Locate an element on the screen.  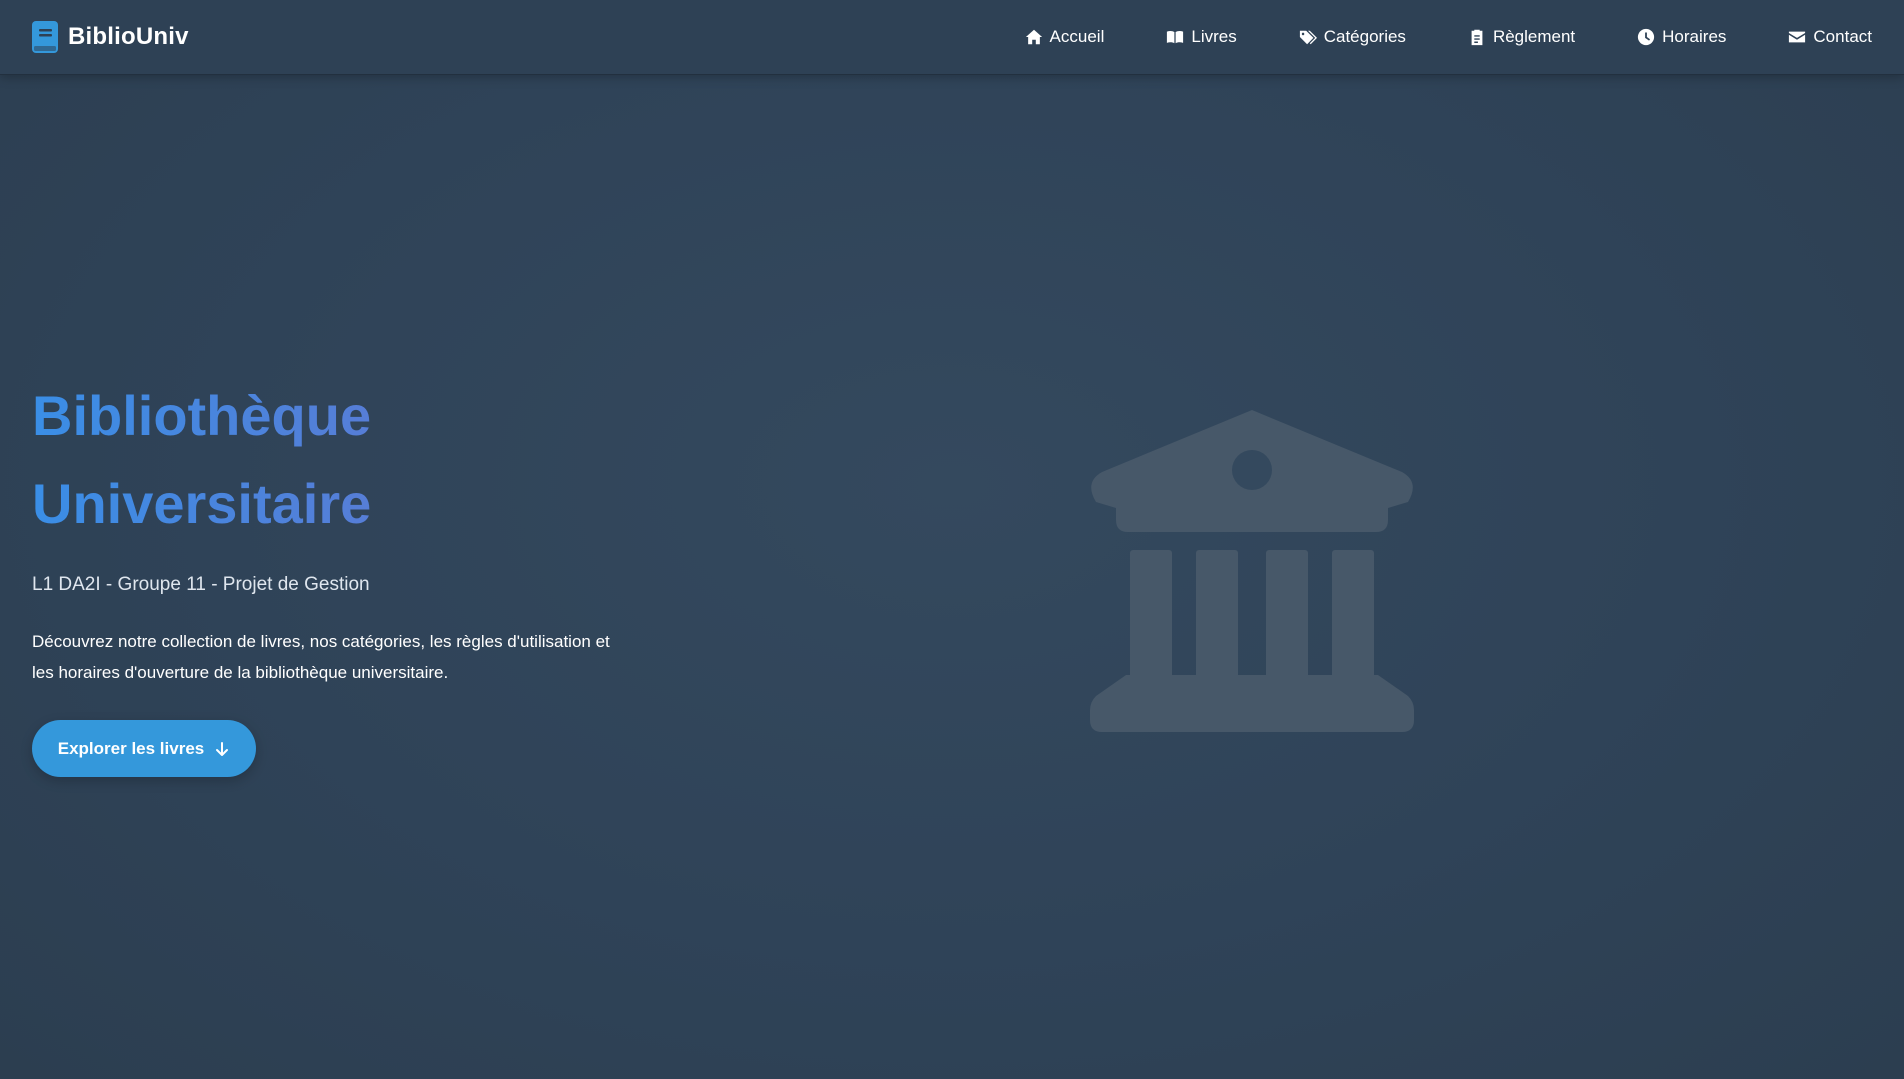
brand-link: BiblioUniv is located at coordinates (110, 37).